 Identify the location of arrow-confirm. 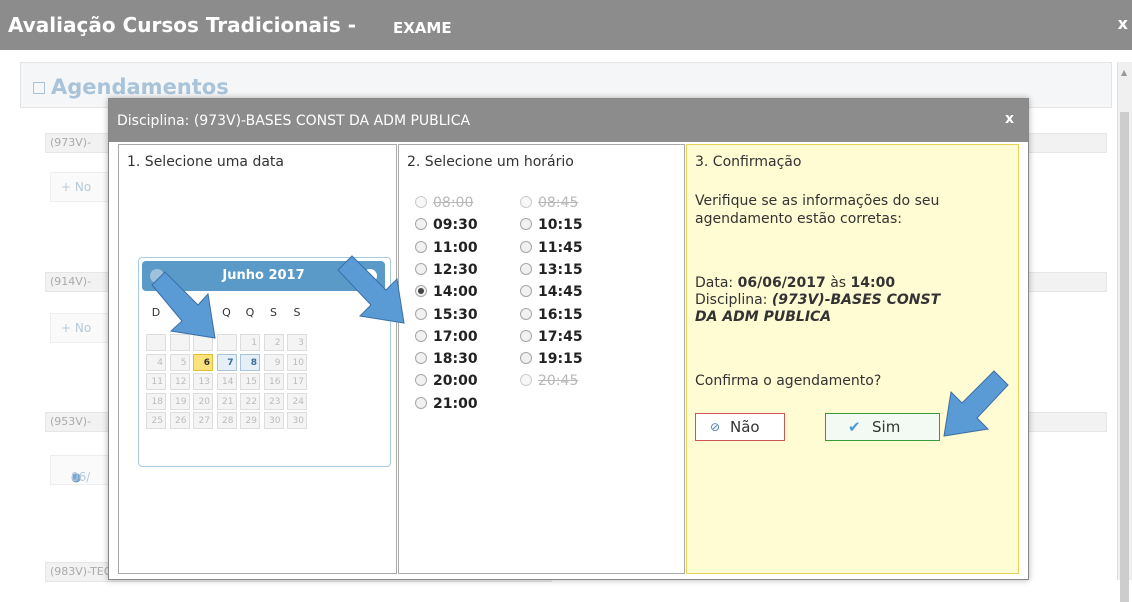
(976, 403).